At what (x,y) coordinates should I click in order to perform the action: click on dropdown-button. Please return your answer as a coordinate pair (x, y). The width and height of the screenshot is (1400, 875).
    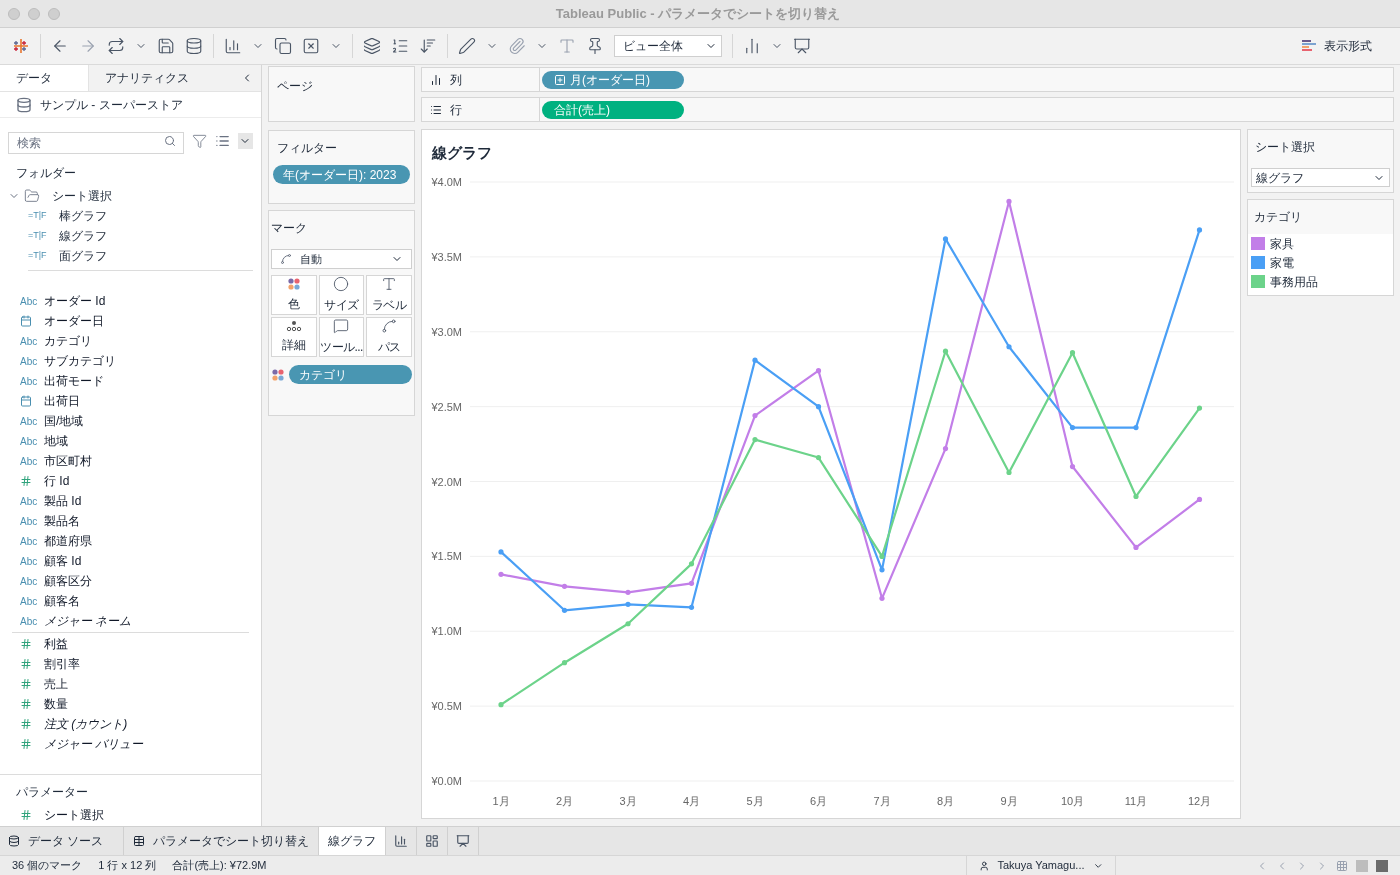
    Looking at the image, I should click on (245, 141).